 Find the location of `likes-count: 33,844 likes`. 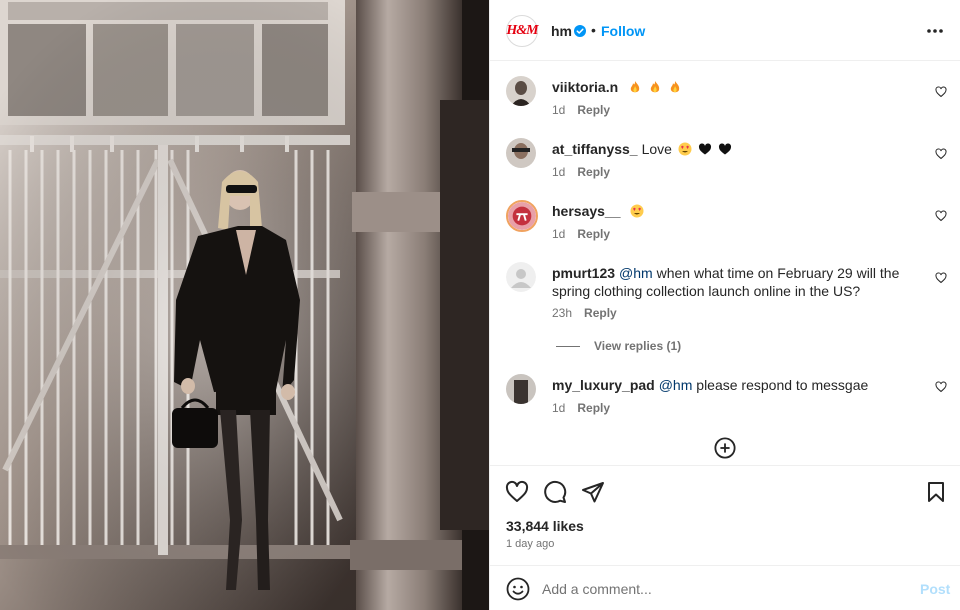

likes-count: 33,844 likes is located at coordinates (545, 526).